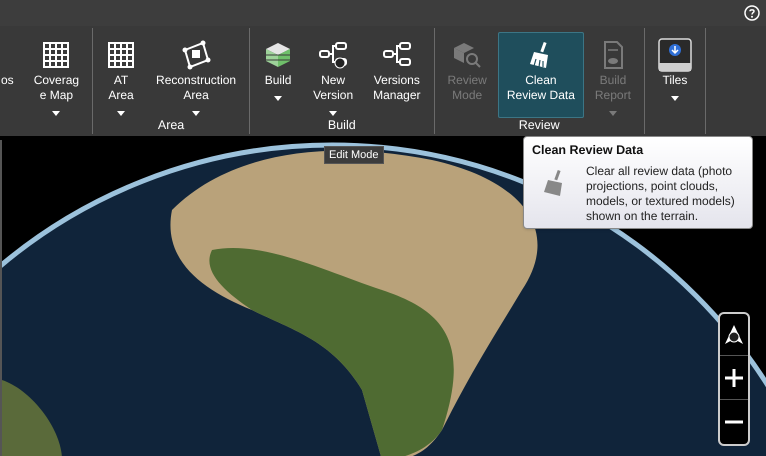 The height and width of the screenshot is (456, 766). Describe the element at coordinates (675, 55) in the screenshot. I see `tiles-icon` at that location.